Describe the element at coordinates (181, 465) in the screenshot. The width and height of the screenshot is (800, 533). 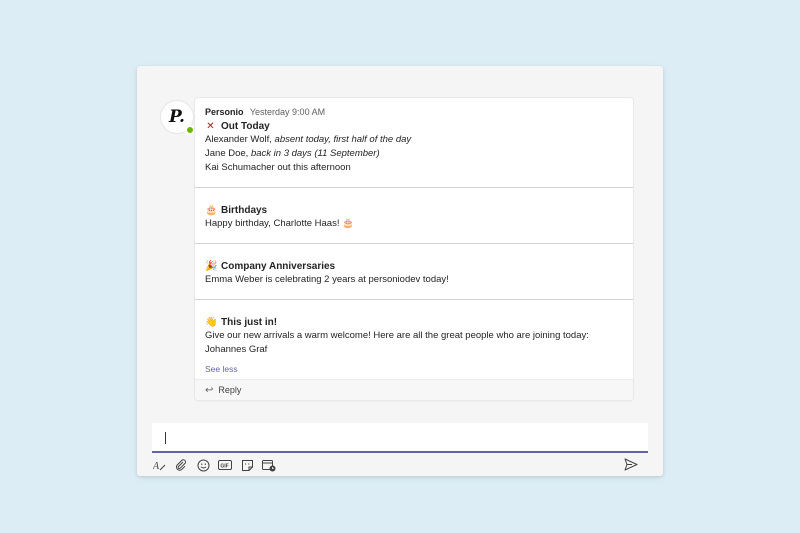
I see `attach-icon` at that location.